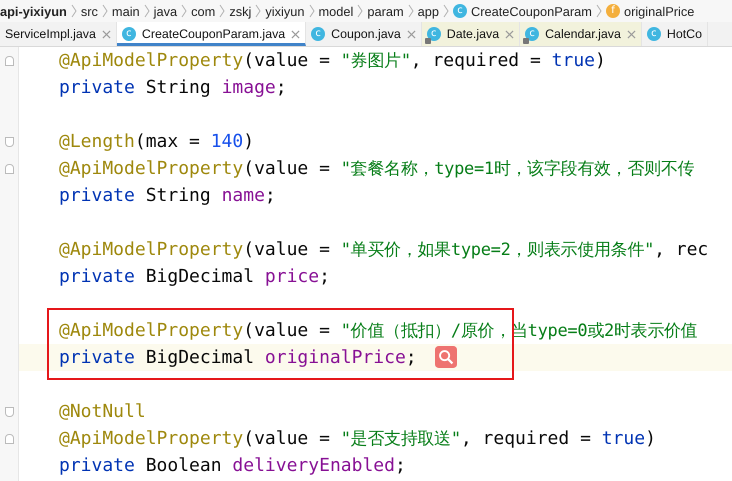  I want to click on editor-tab: c CreateCouponParam.java, so click(211, 34).